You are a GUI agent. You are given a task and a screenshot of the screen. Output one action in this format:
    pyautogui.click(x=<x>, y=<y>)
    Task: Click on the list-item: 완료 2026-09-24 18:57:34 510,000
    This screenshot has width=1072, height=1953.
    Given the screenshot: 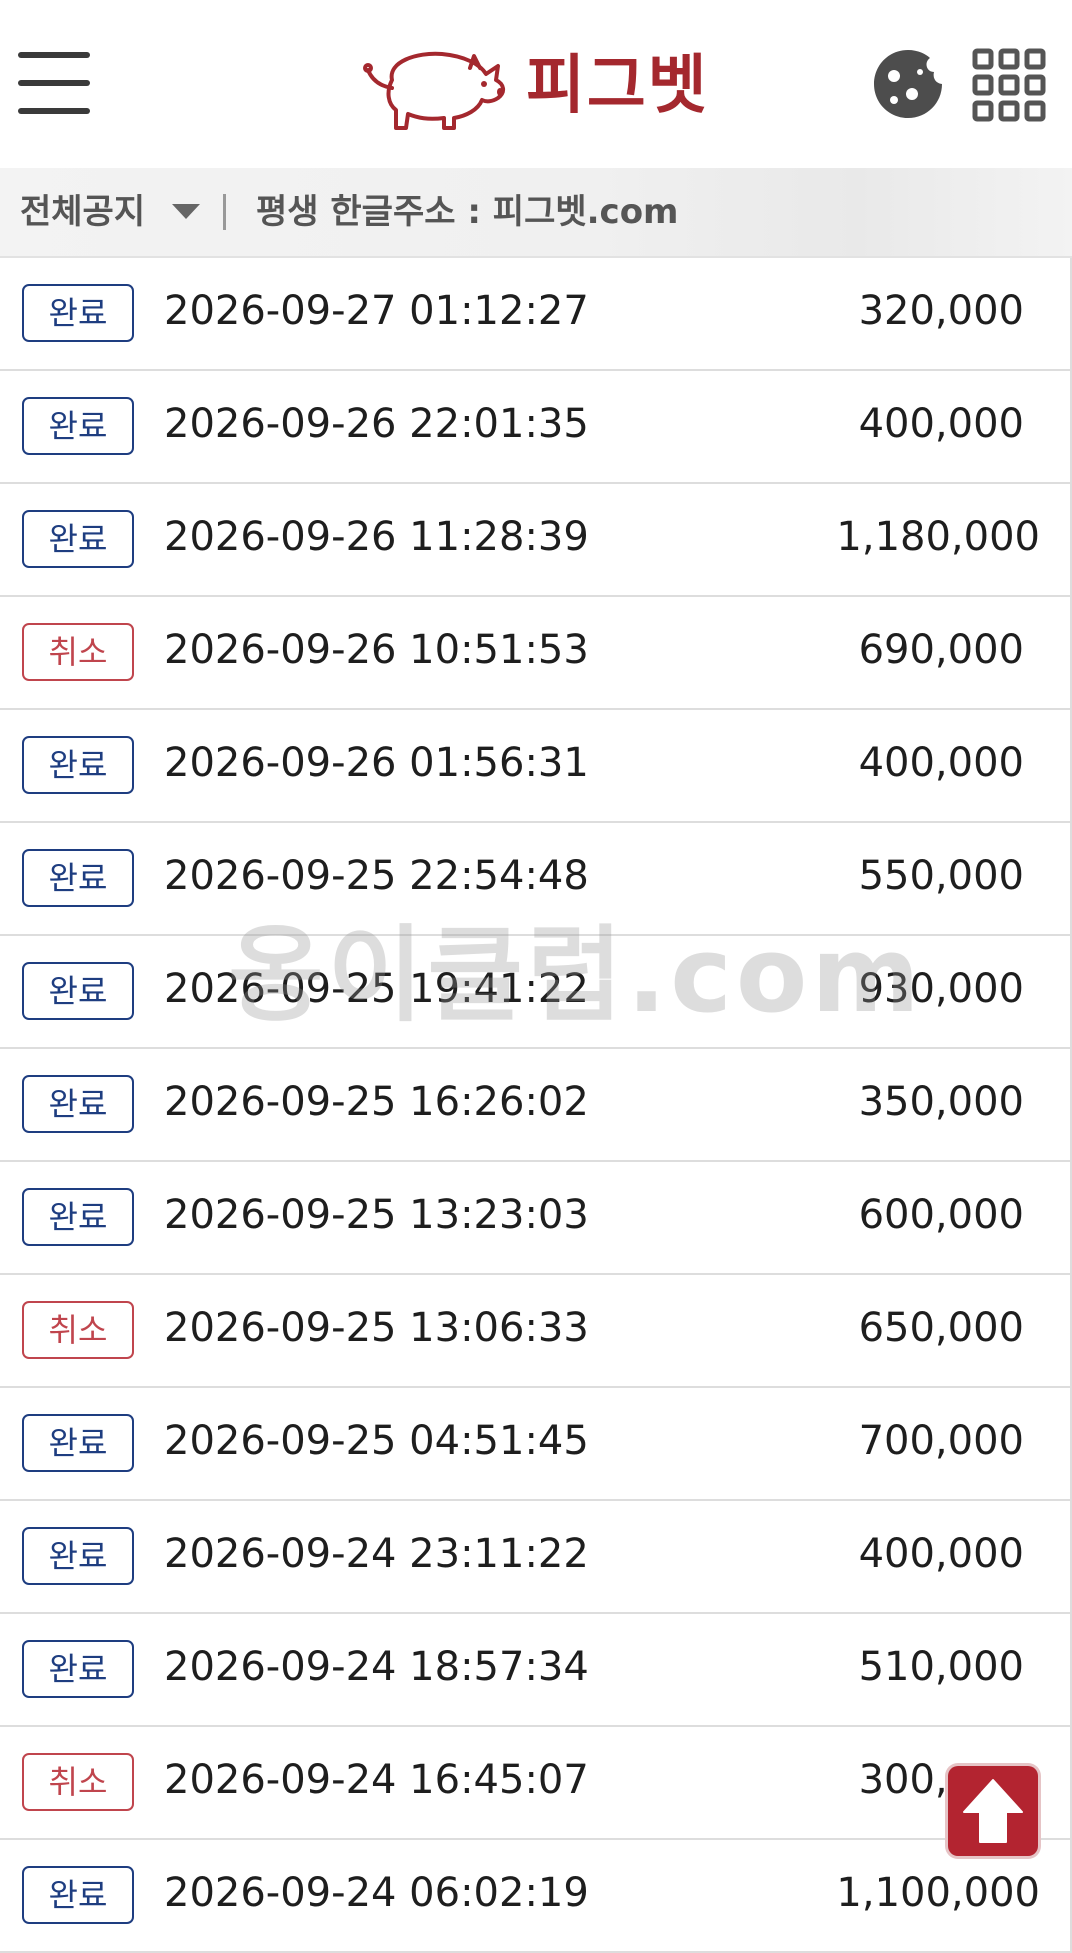 What is the action you would take?
    pyautogui.click(x=536, y=1670)
    